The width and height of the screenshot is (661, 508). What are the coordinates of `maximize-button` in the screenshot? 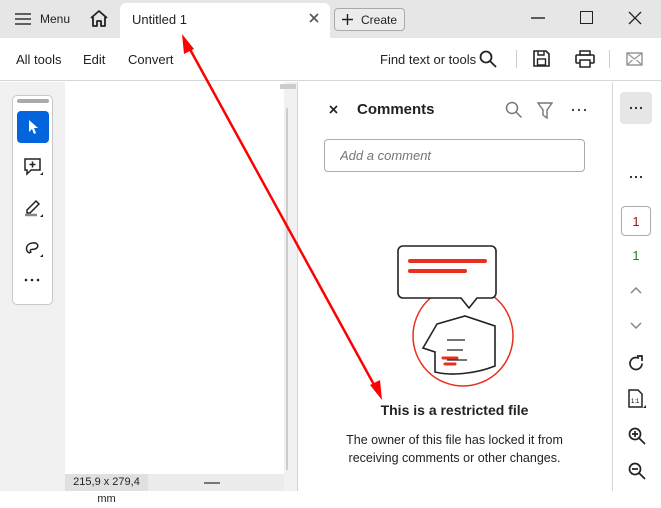 It's located at (586, 17).